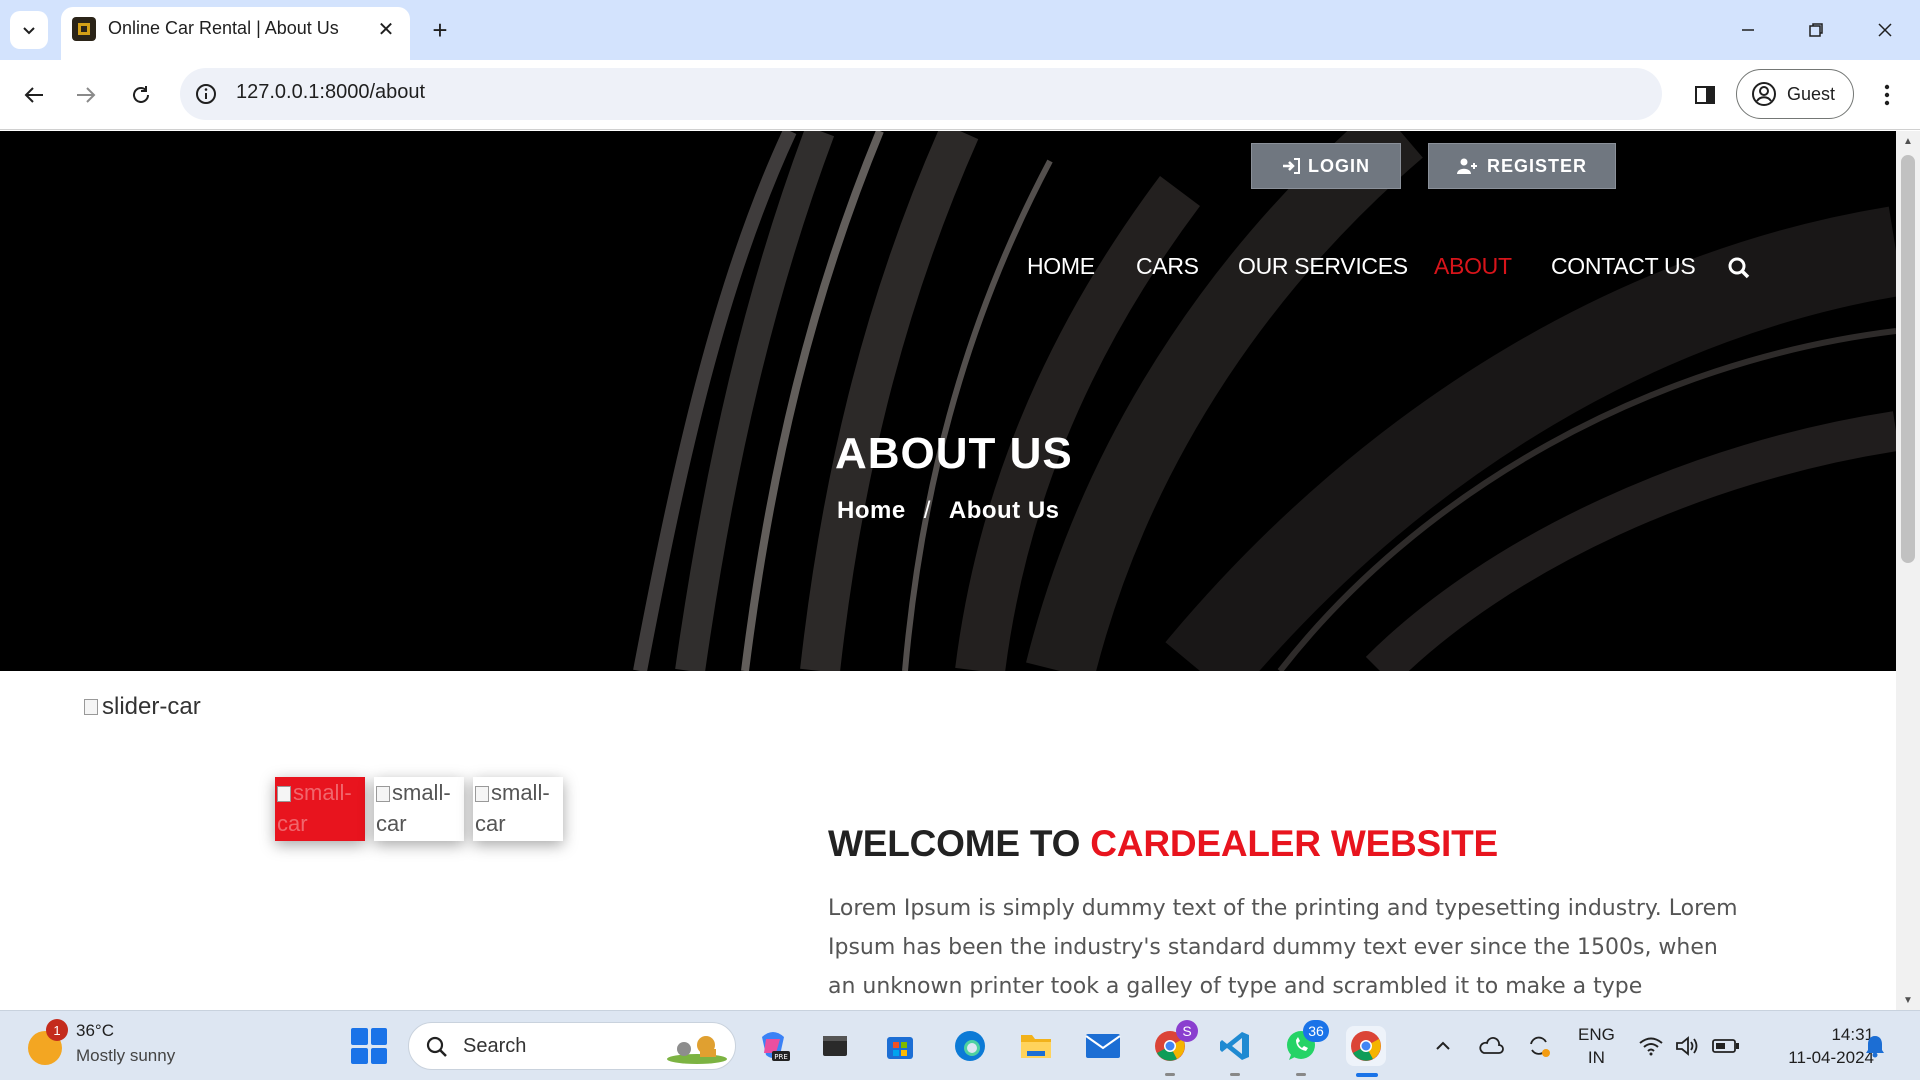 Image resolution: width=1920 pixels, height=1080 pixels. What do you see at coordinates (1764, 94) in the screenshot?
I see `account-circle-icon` at bounding box center [1764, 94].